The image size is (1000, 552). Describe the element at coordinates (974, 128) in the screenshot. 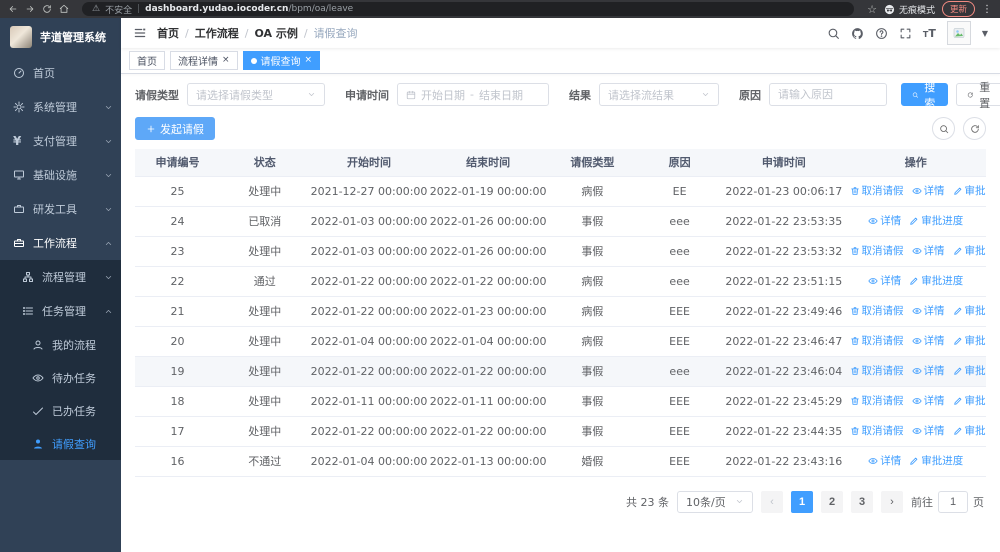

I see `refresh-table-button` at that location.